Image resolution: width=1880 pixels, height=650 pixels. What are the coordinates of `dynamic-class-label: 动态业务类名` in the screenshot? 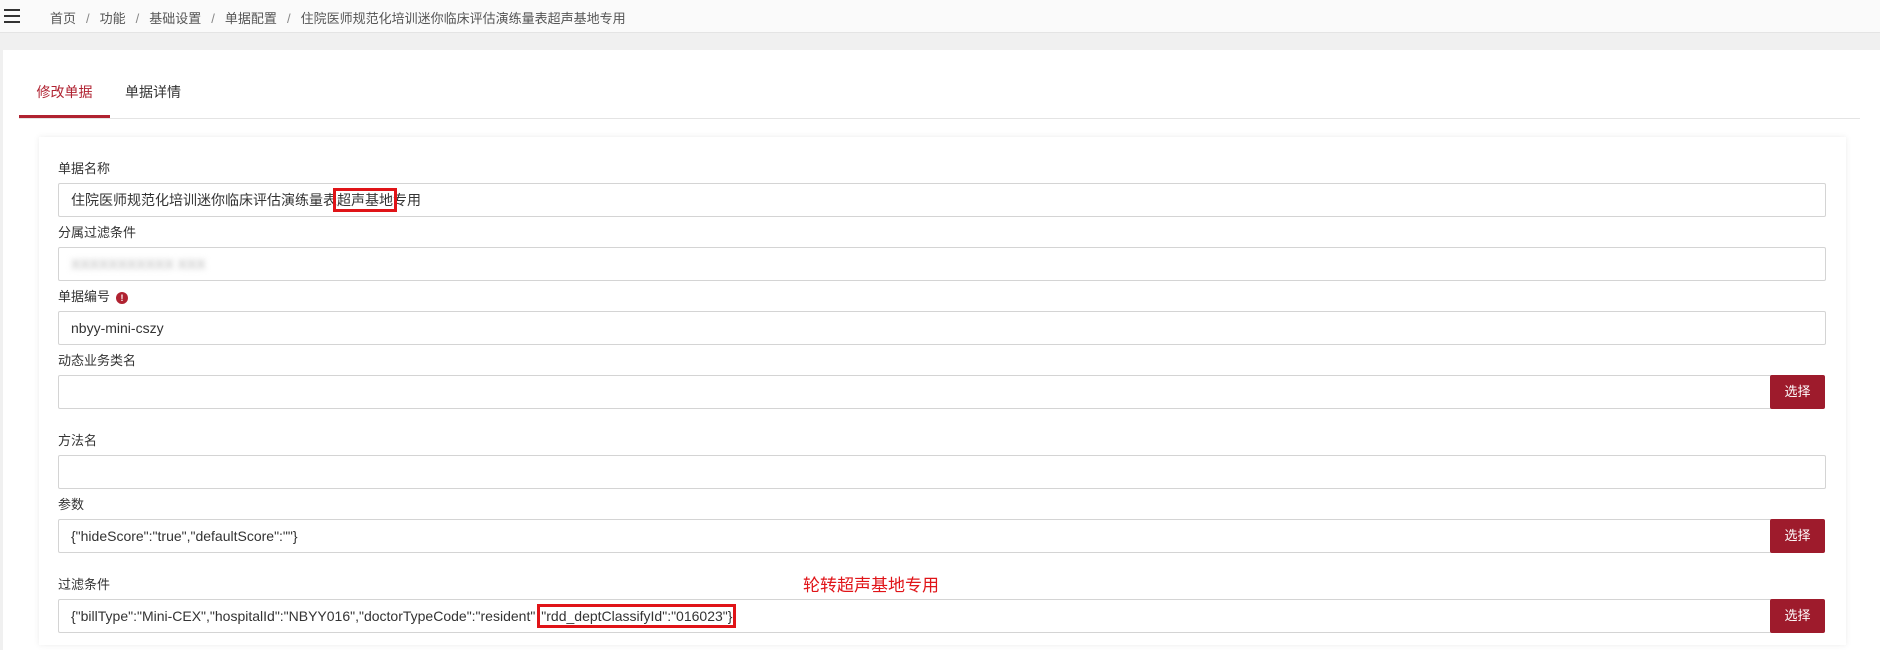 It's located at (97, 360).